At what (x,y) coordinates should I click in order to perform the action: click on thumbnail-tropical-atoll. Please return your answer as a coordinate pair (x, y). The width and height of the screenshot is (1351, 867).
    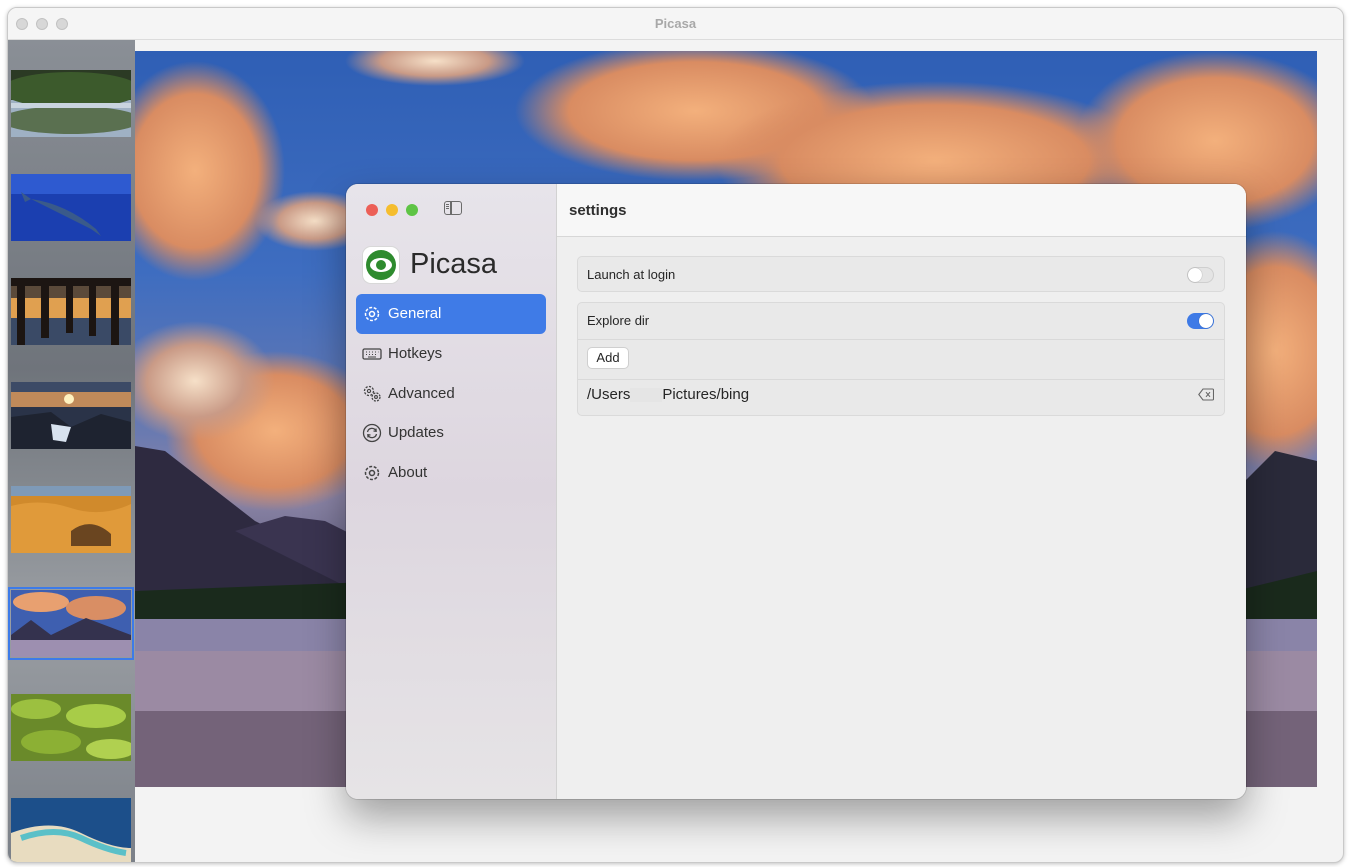
    Looking at the image, I should click on (71, 830).